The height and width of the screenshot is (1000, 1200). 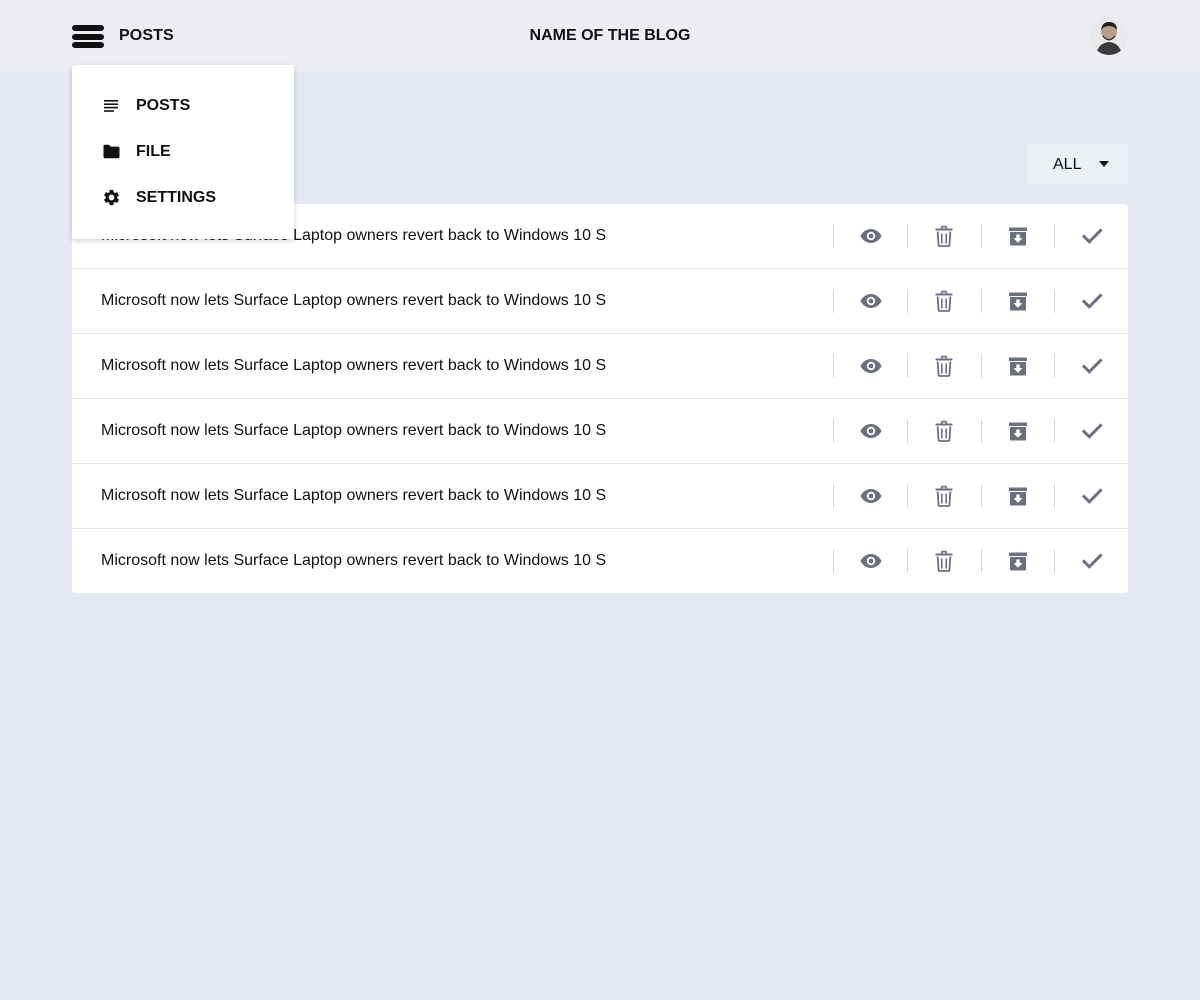 What do you see at coordinates (1067, 164) in the screenshot?
I see `filter-selected-value: ALL` at bounding box center [1067, 164].